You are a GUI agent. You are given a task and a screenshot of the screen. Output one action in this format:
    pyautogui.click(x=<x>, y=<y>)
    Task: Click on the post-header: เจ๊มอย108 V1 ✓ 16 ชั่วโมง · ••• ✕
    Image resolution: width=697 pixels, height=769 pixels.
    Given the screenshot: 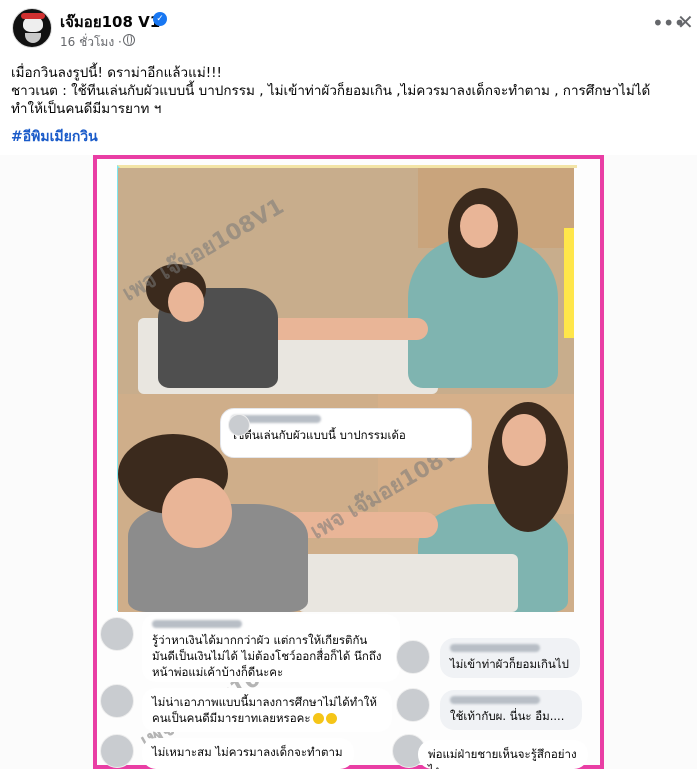 What is the action you would take?
    pyautogui.click(x=348, y=30)
    